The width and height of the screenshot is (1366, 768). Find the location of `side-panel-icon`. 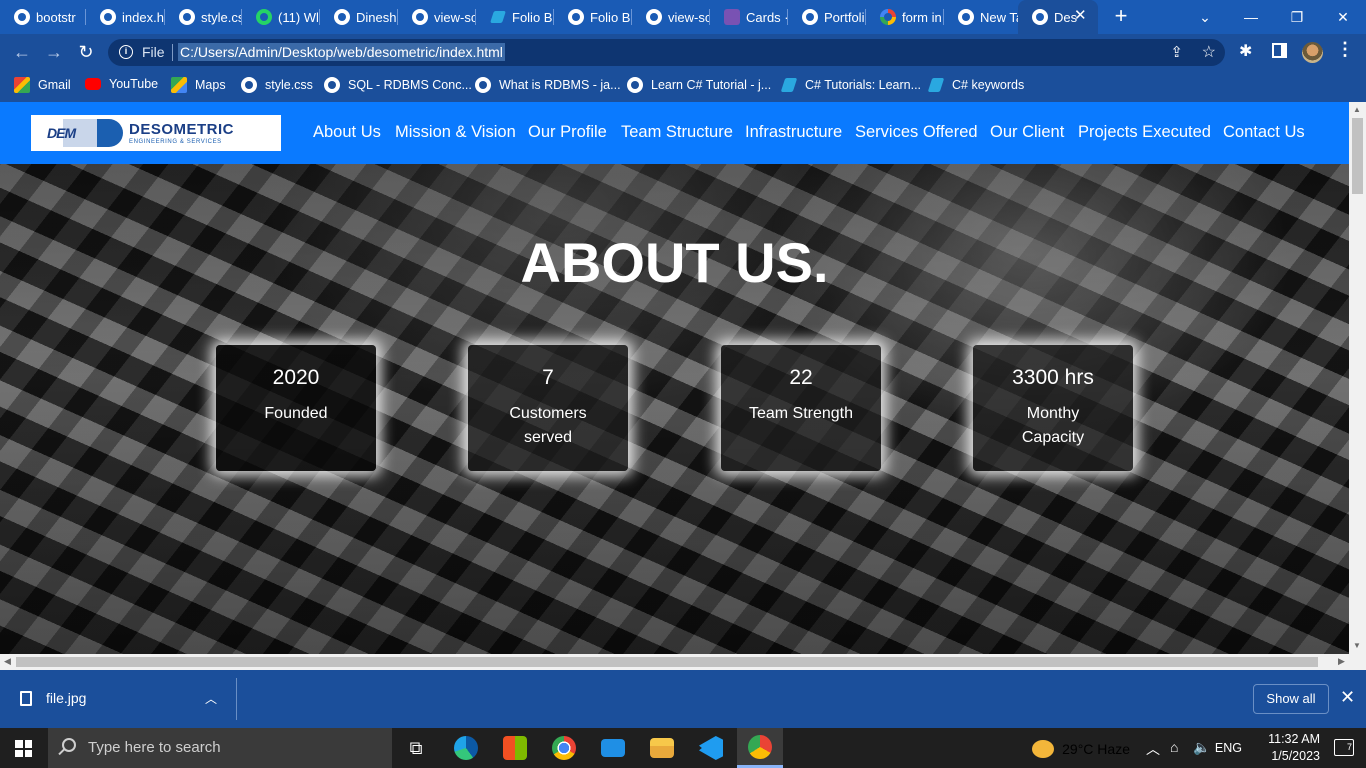

side-panel-icon is located at coordinates (1279, 50).